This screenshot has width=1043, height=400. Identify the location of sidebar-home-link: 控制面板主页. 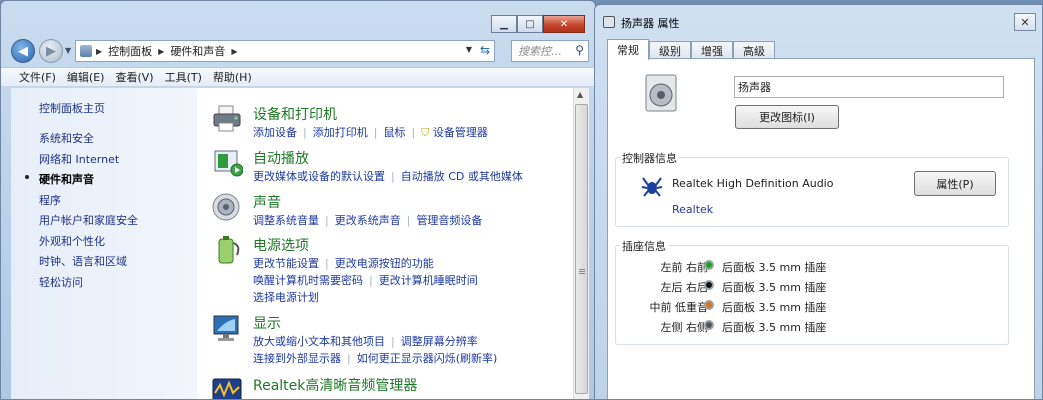
(72, 108).